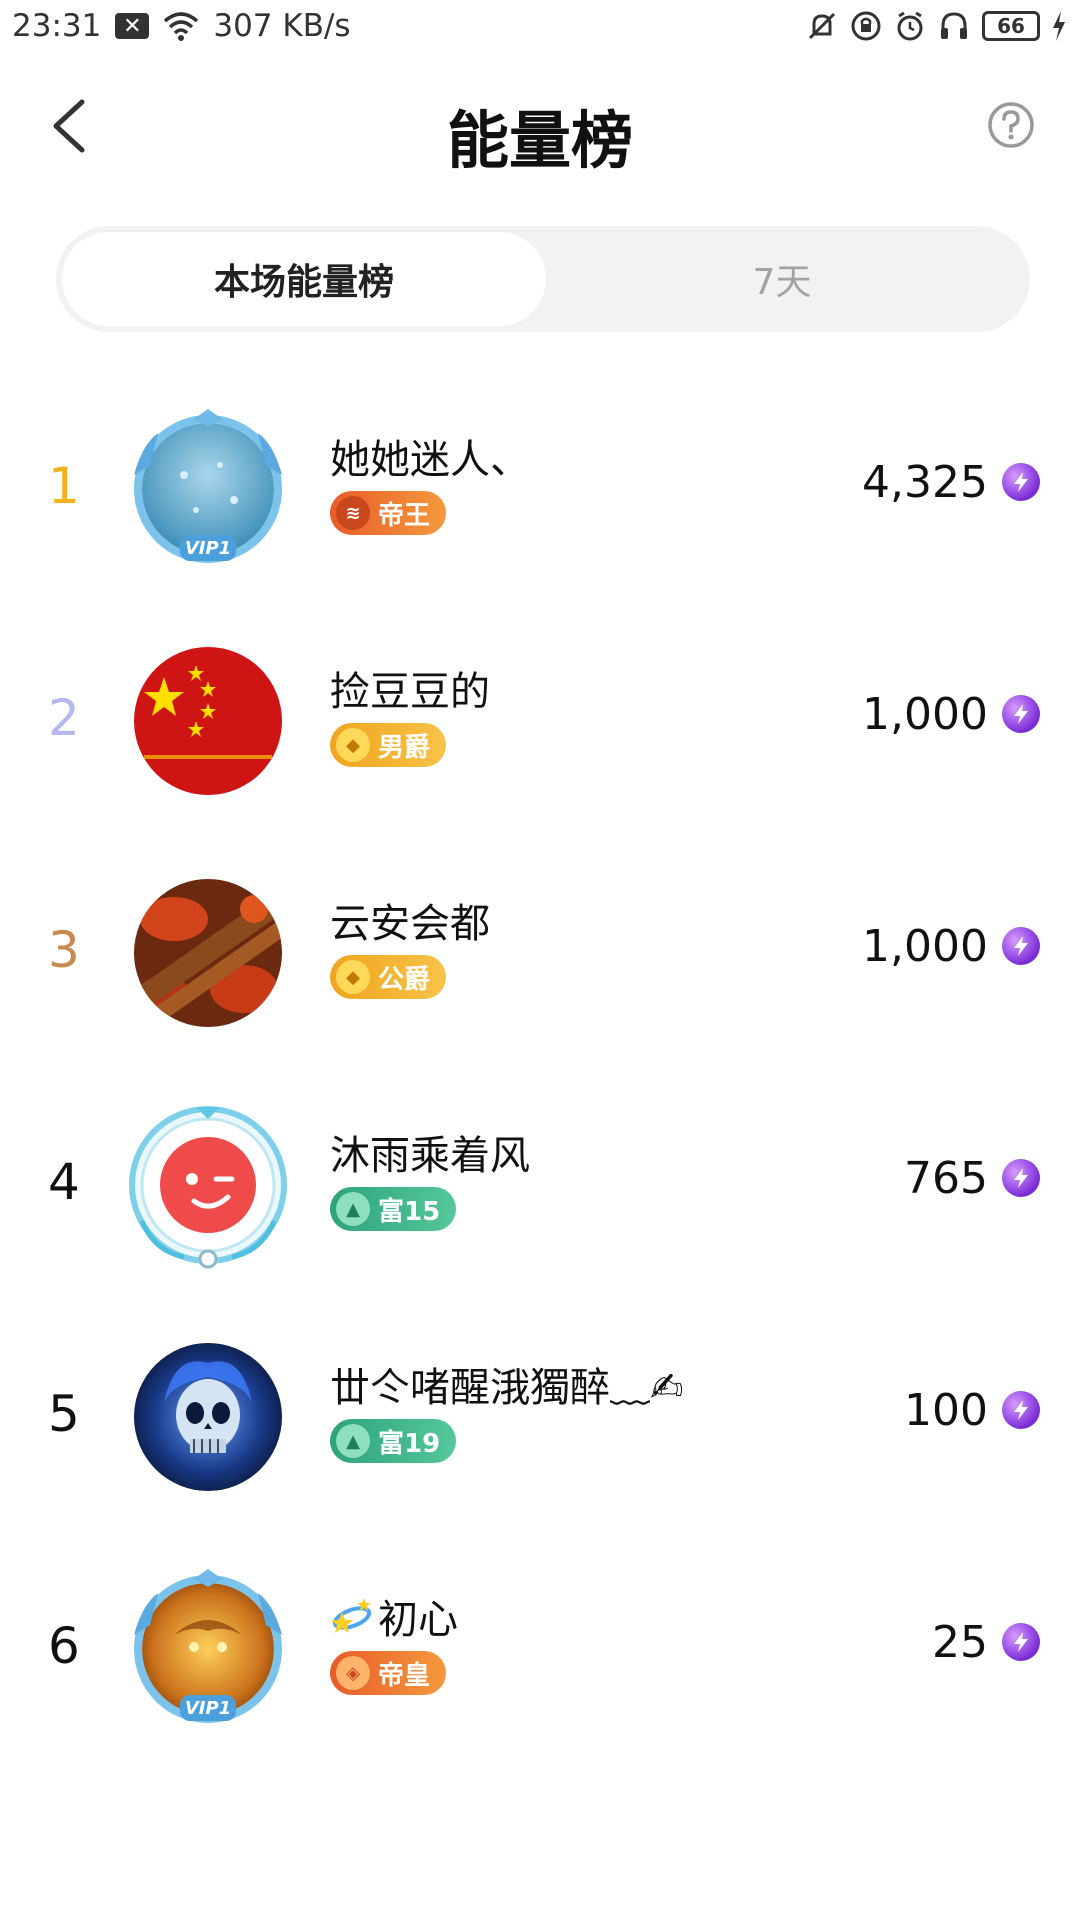 Image resolution: width=1080 pixels, height=1920 pixels. I want to click on level-badge: ◆ 公爵, so click(388, 977).